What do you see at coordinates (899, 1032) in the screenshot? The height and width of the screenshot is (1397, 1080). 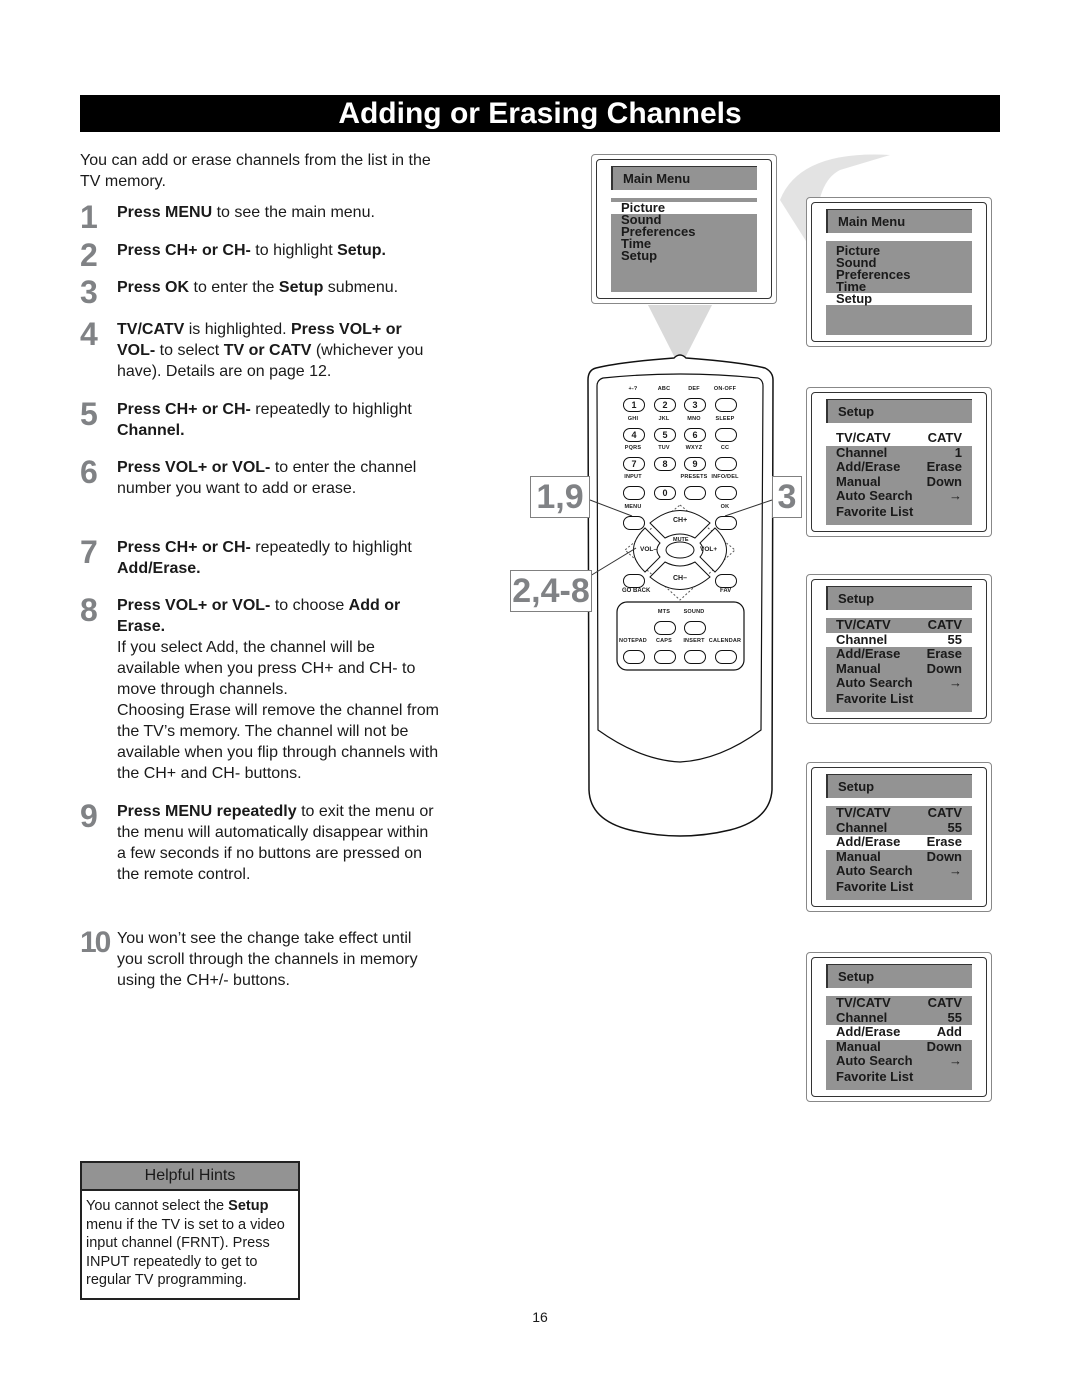 I see `menu-item: Add/Erase Add` at bounding box center [899, 1032].